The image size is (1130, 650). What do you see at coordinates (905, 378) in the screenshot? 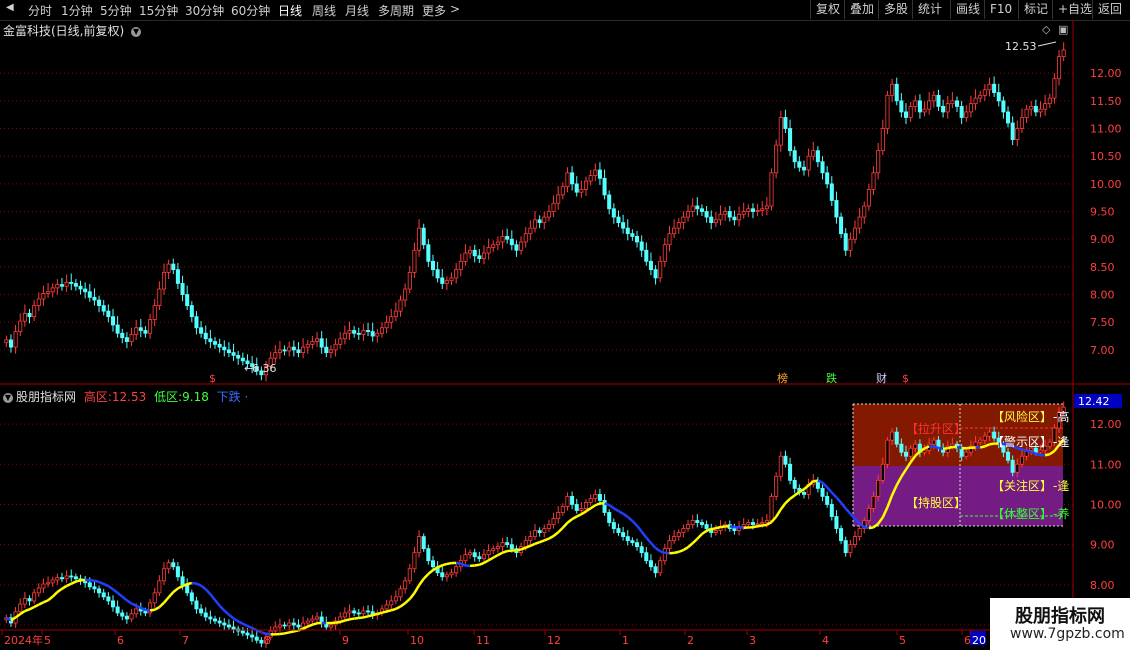
I see `marker-dollar-2: $` at bounding box center [905, 378].